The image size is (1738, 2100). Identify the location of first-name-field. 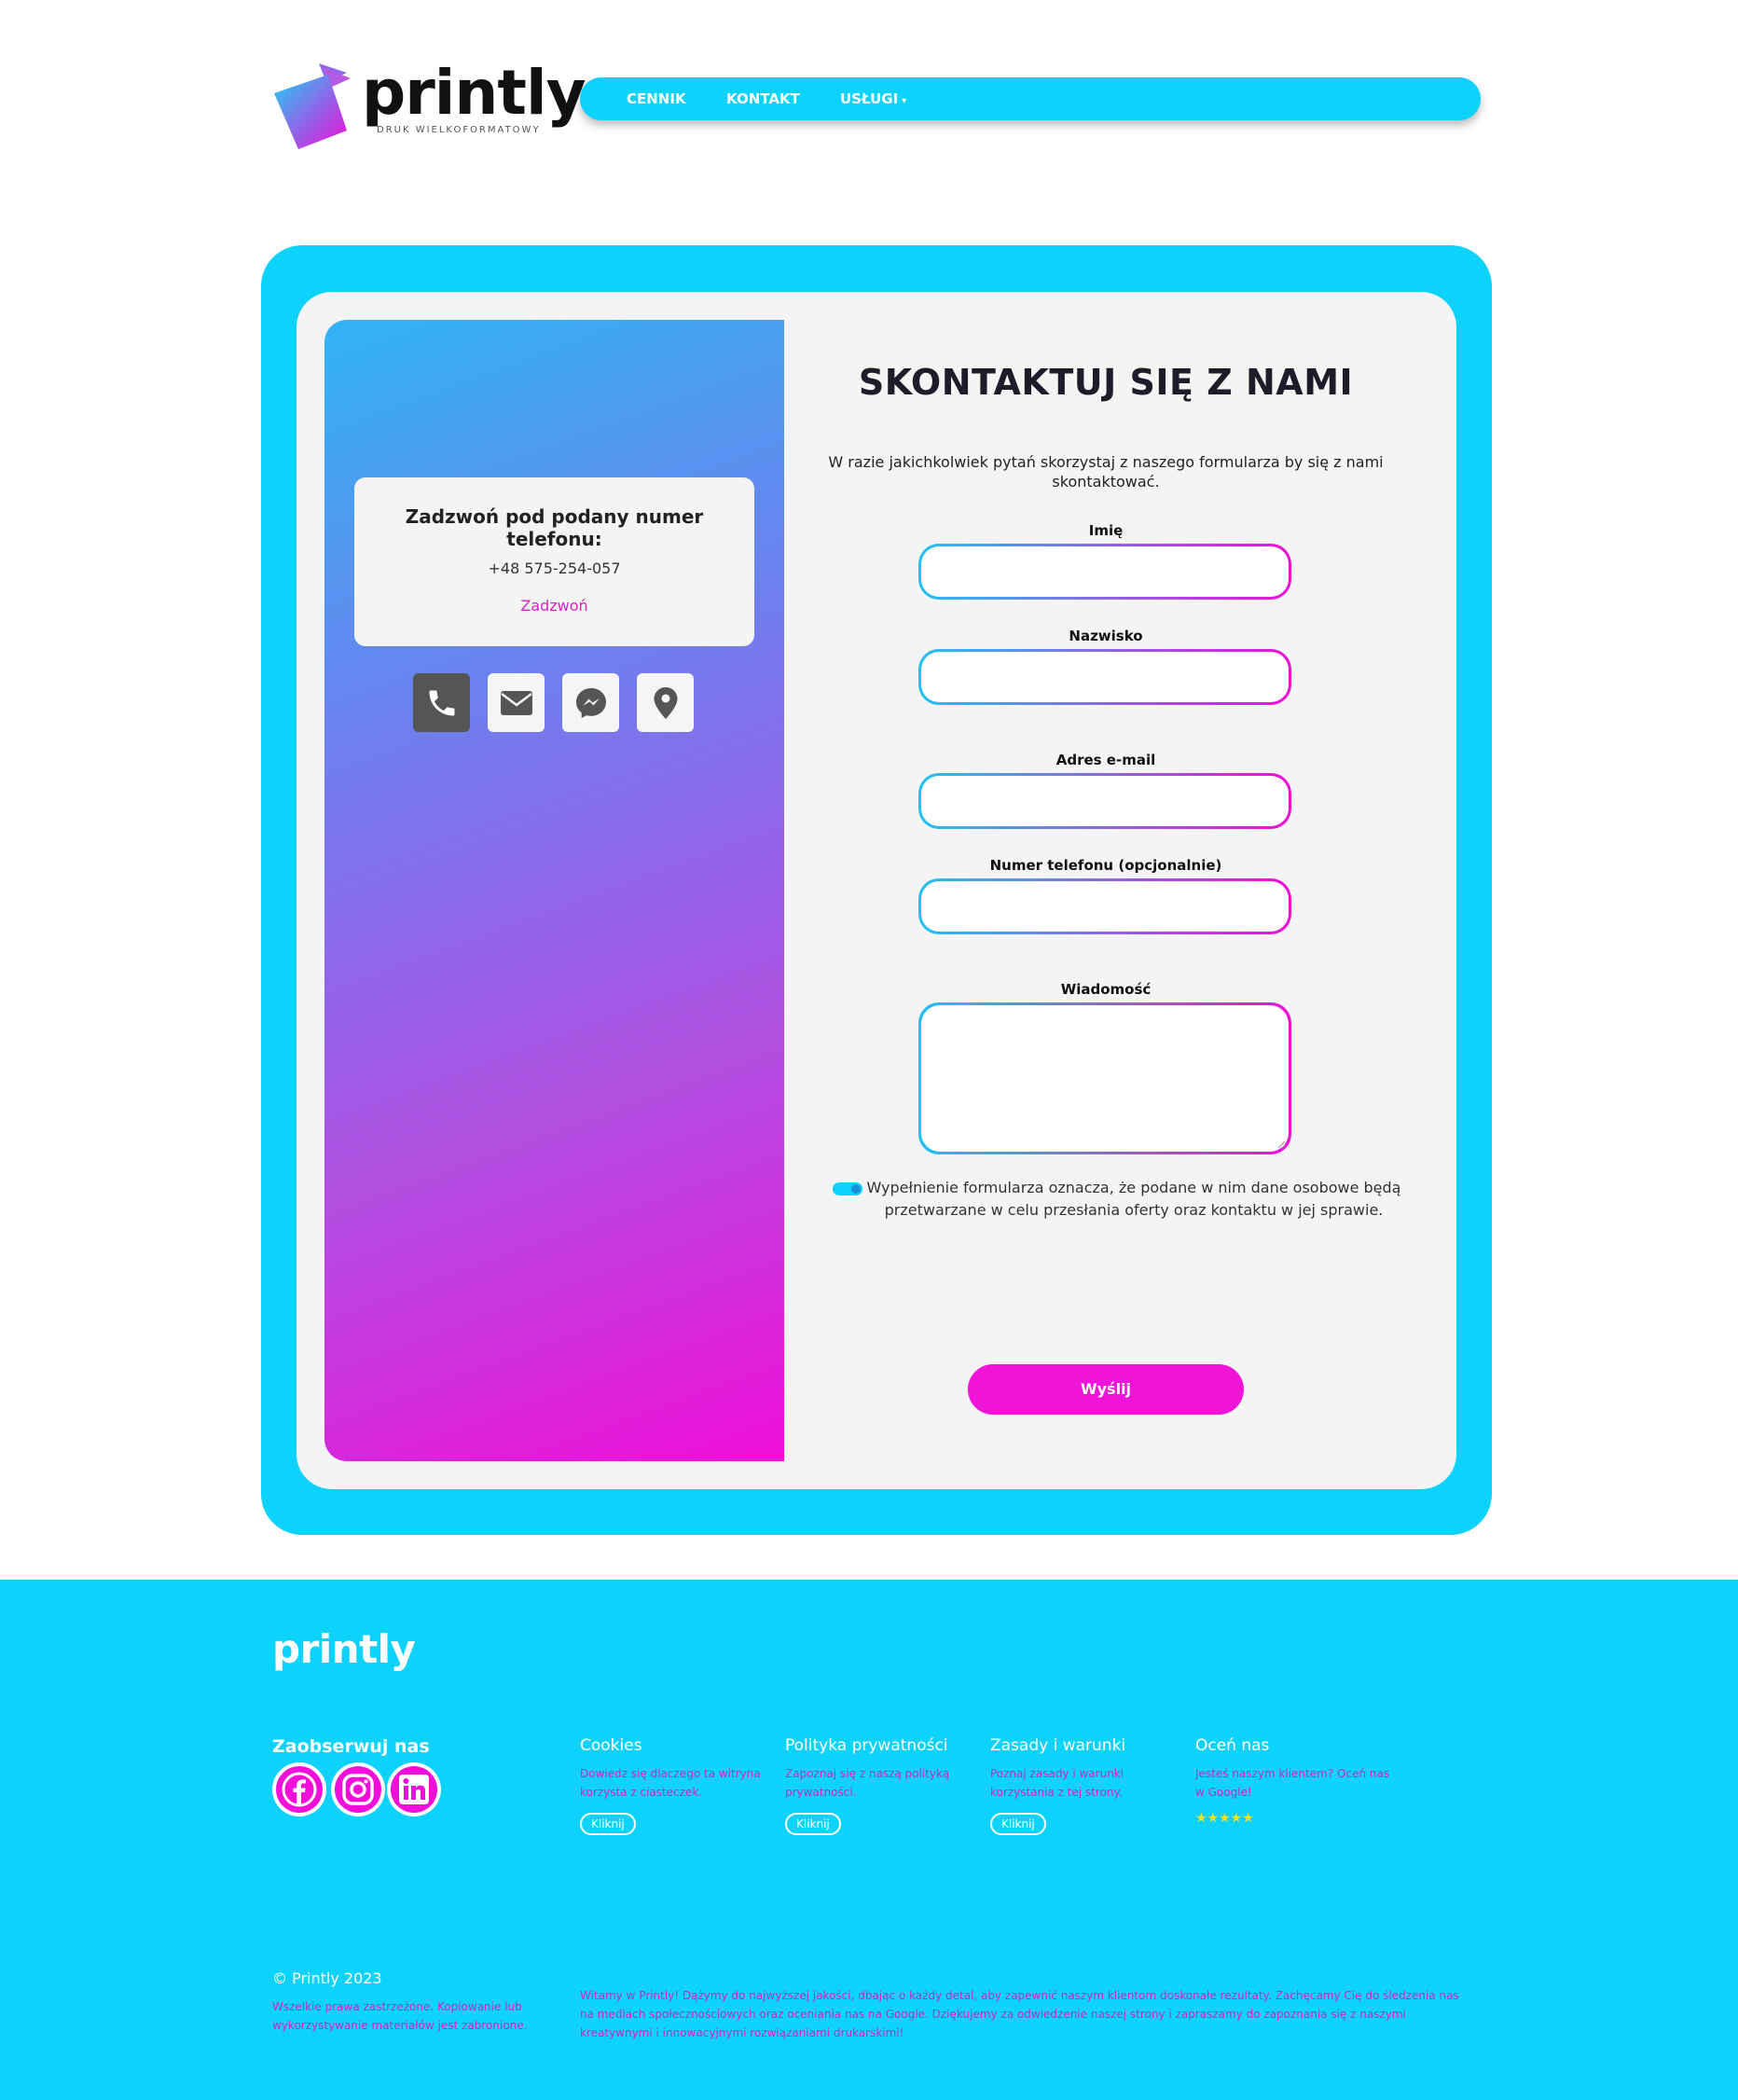
(1104, 572).